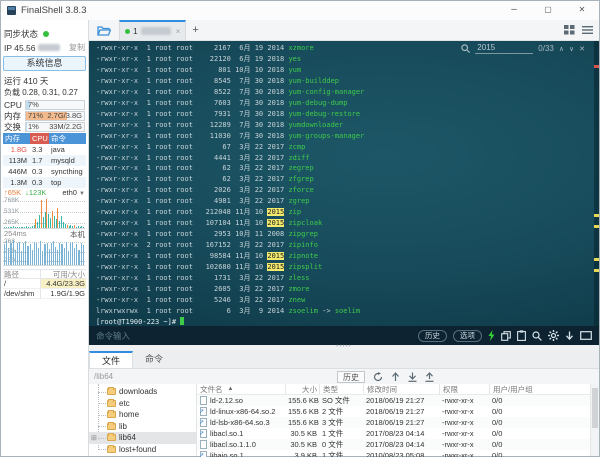  I want to click on process-mem: 113M, so click(17, 160).